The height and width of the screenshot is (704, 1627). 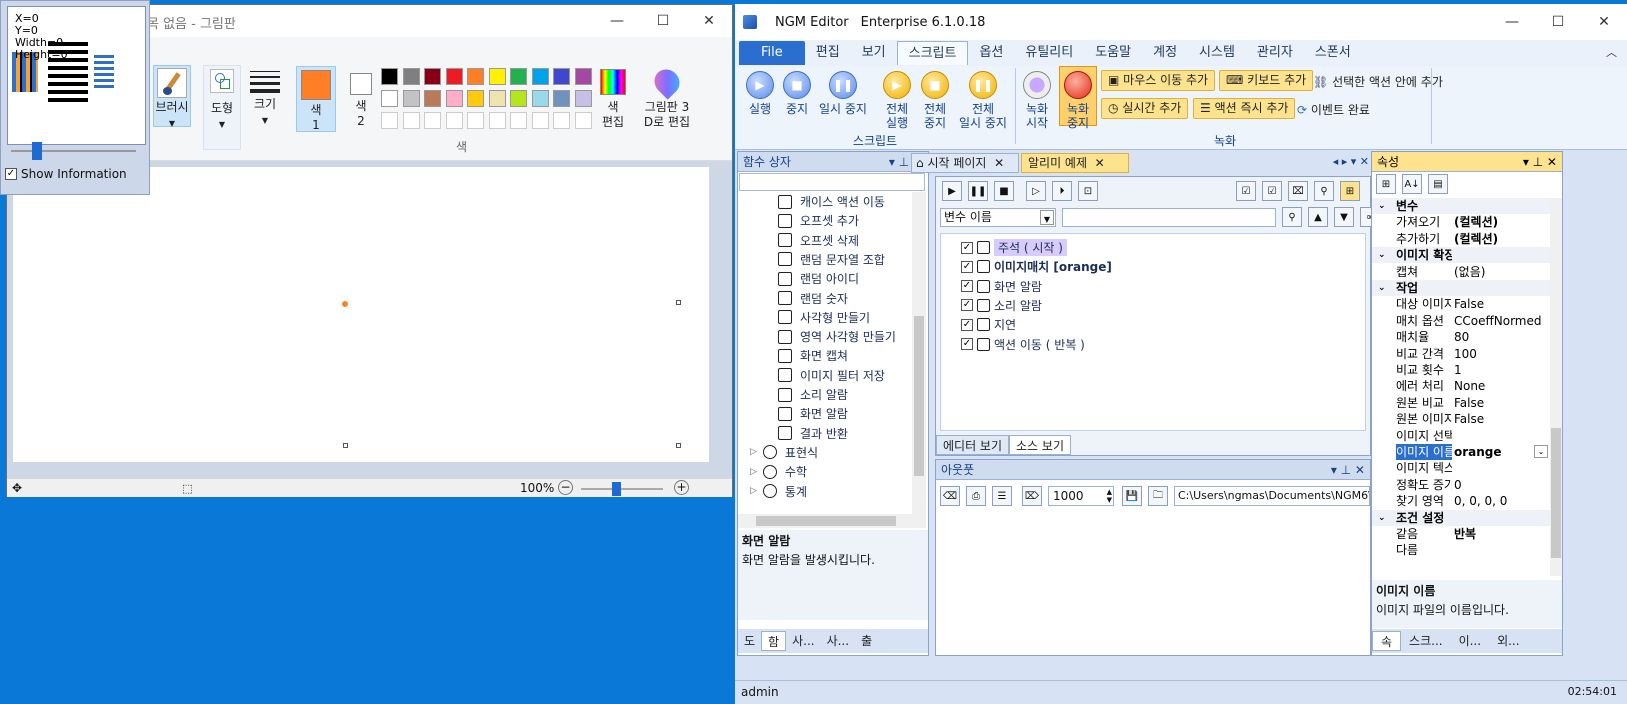 I want to click on shapes-button: 도형 ▼, so click(x=222, y=107).